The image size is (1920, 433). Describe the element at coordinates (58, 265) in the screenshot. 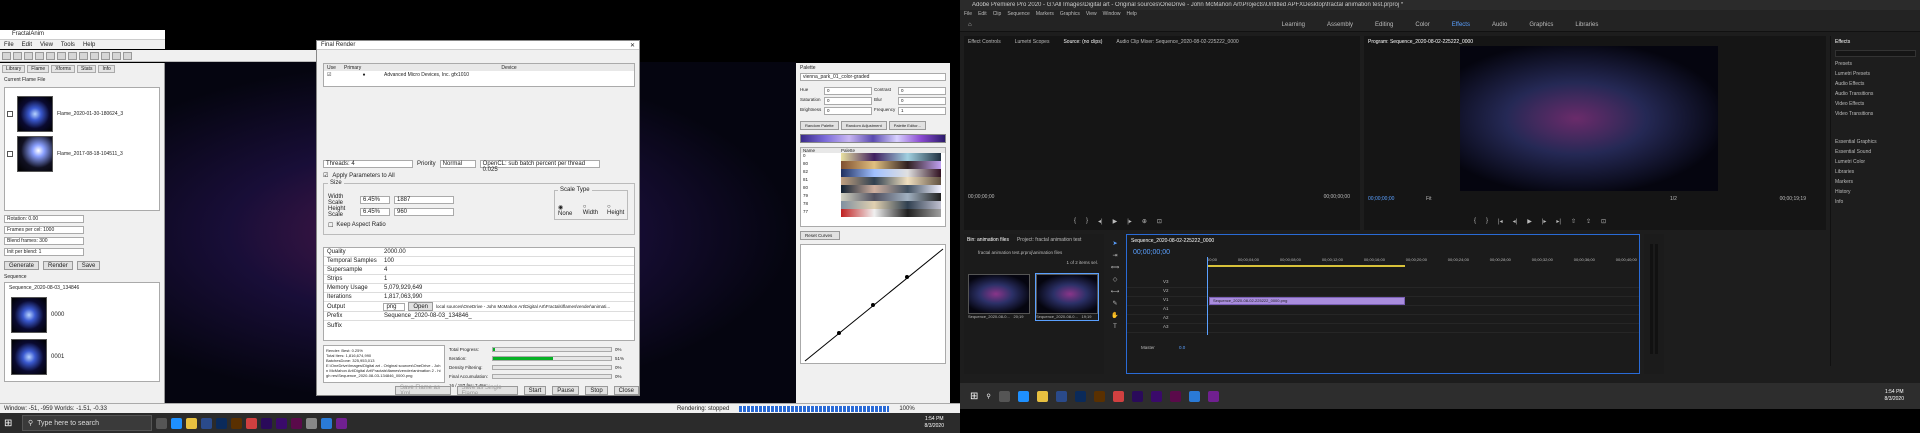

I see `render-button: Render` at that location.